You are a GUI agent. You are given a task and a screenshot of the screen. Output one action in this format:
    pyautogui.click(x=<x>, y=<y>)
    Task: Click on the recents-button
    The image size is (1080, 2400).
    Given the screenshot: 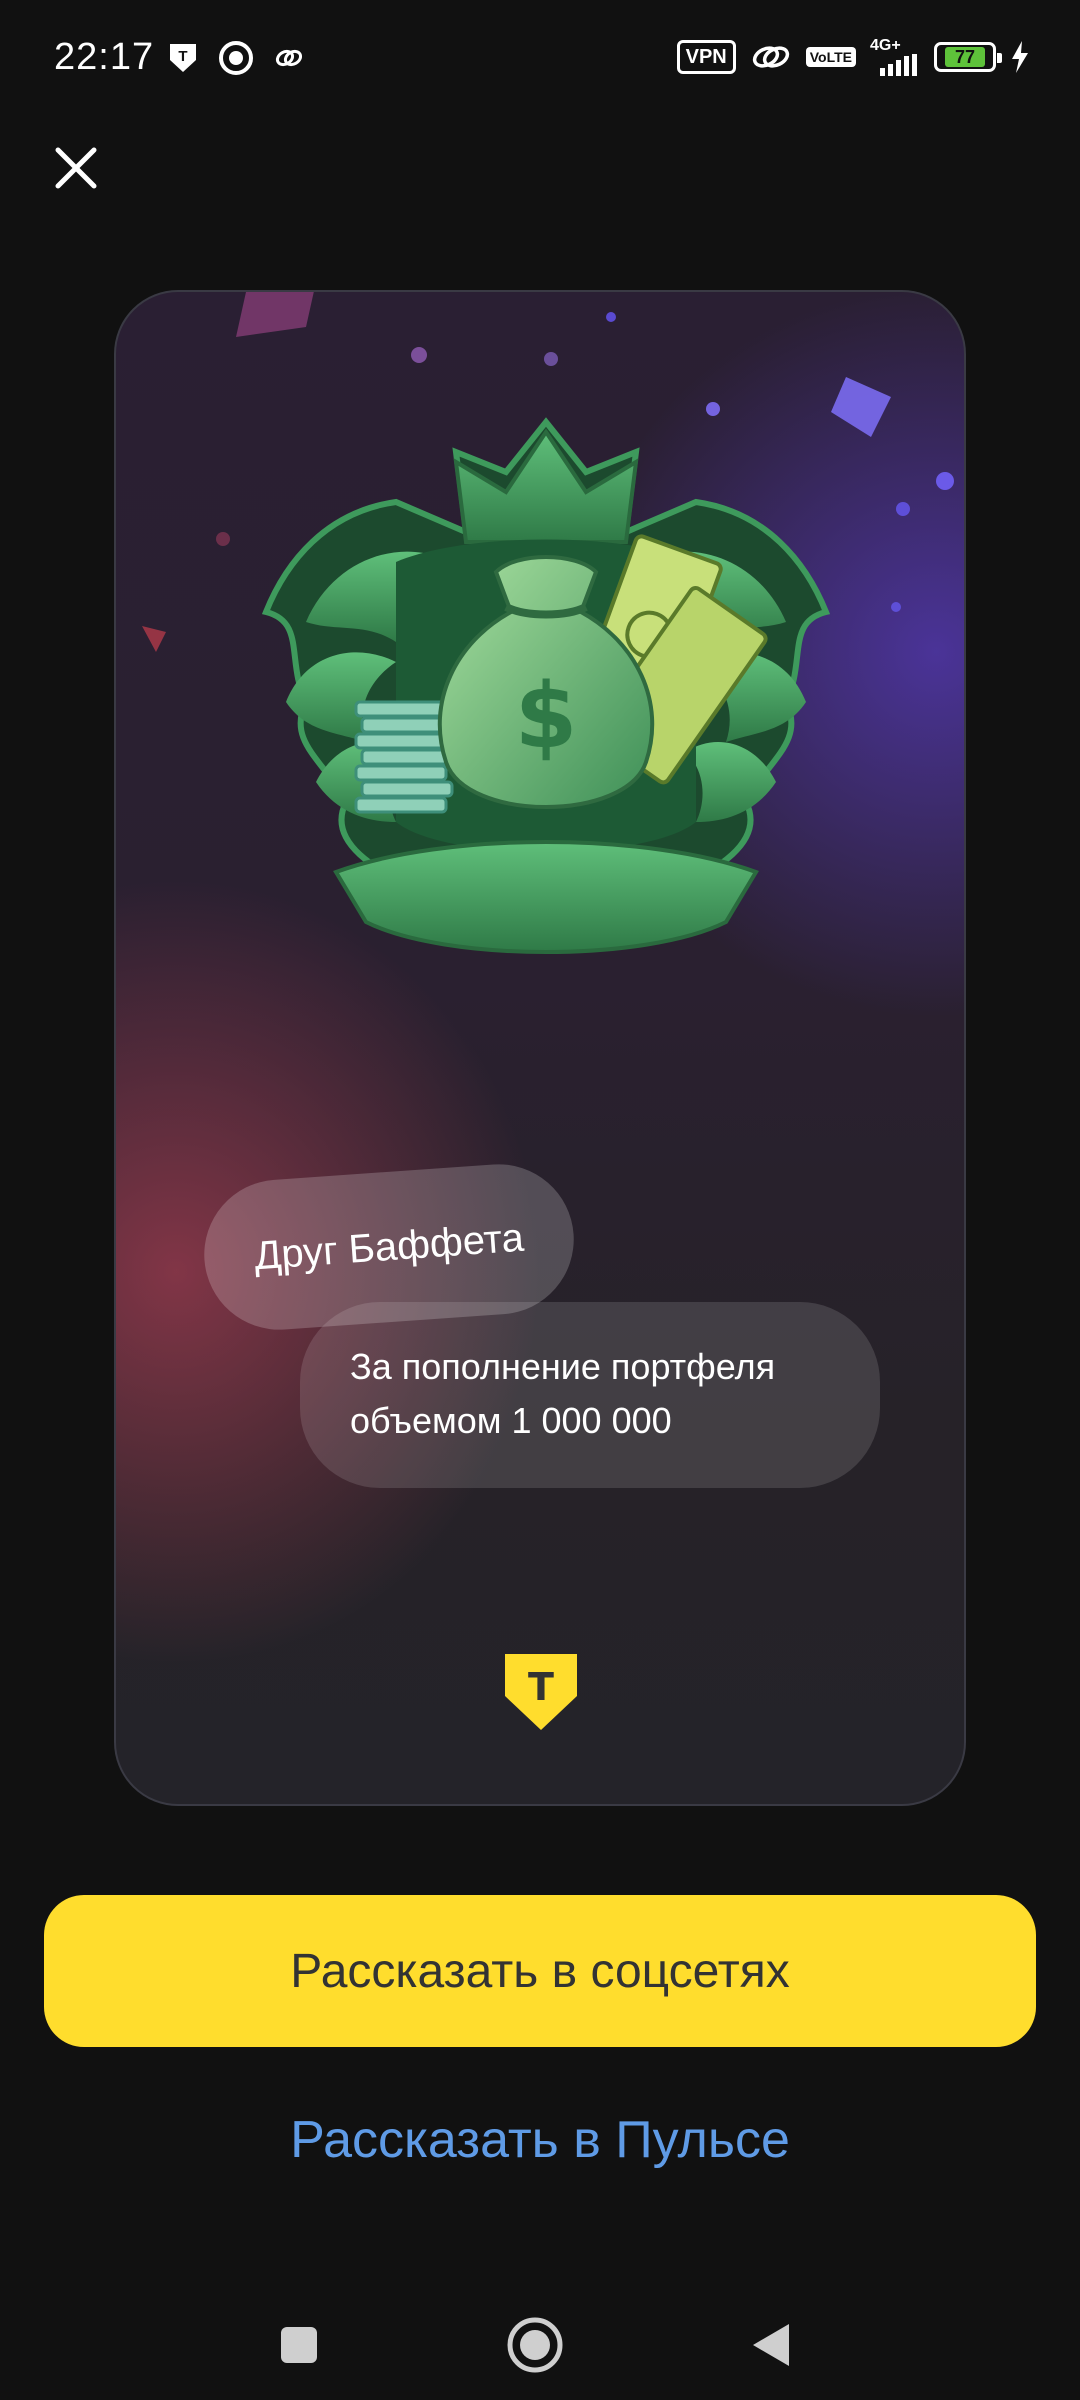 What is the action you would take?
    pyautogui.click(x=299, y=2345)
    